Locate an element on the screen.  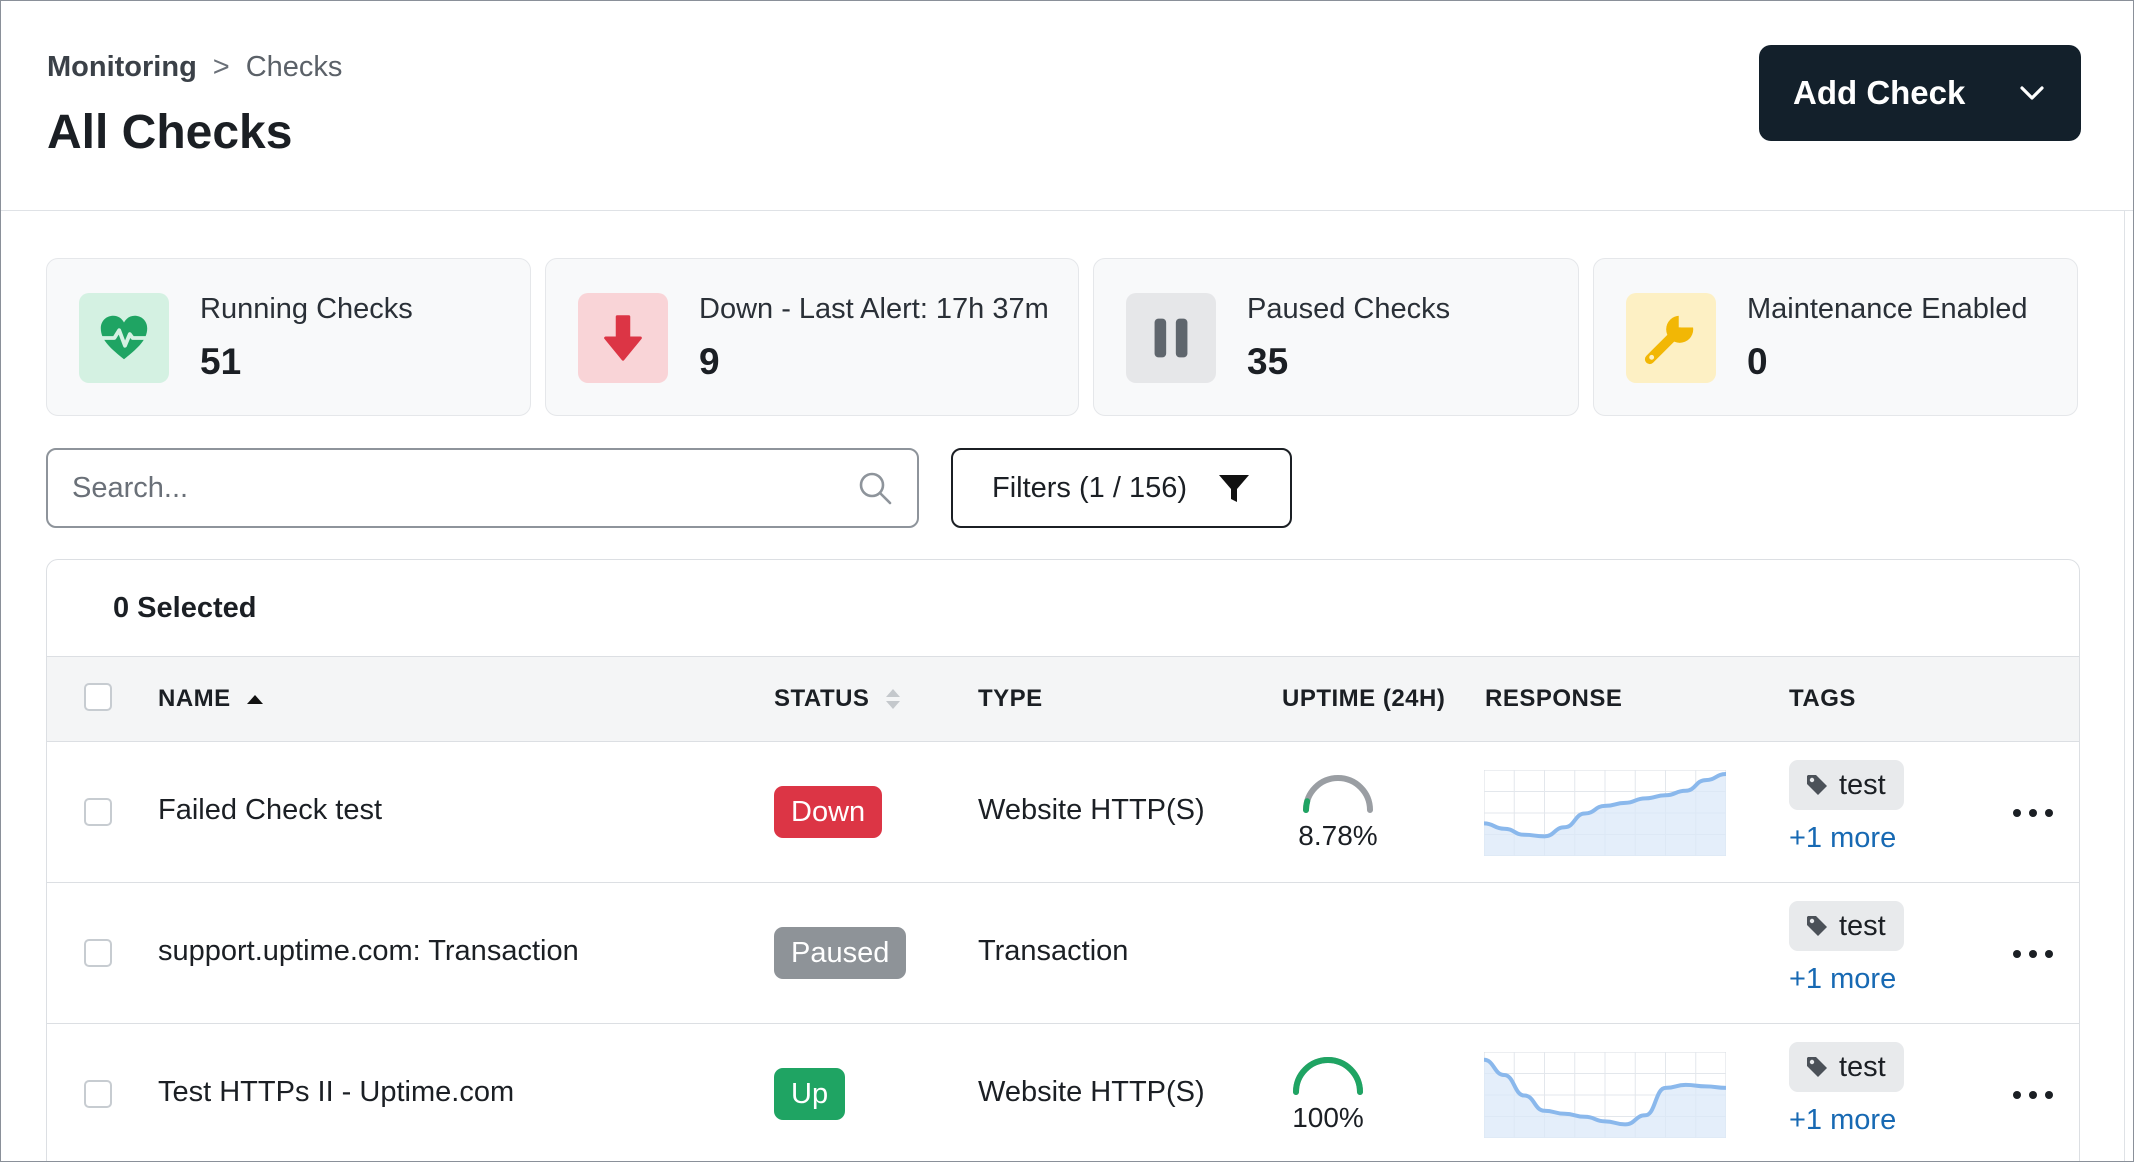
sort-asc-icon is located at coordinates (254, 699).